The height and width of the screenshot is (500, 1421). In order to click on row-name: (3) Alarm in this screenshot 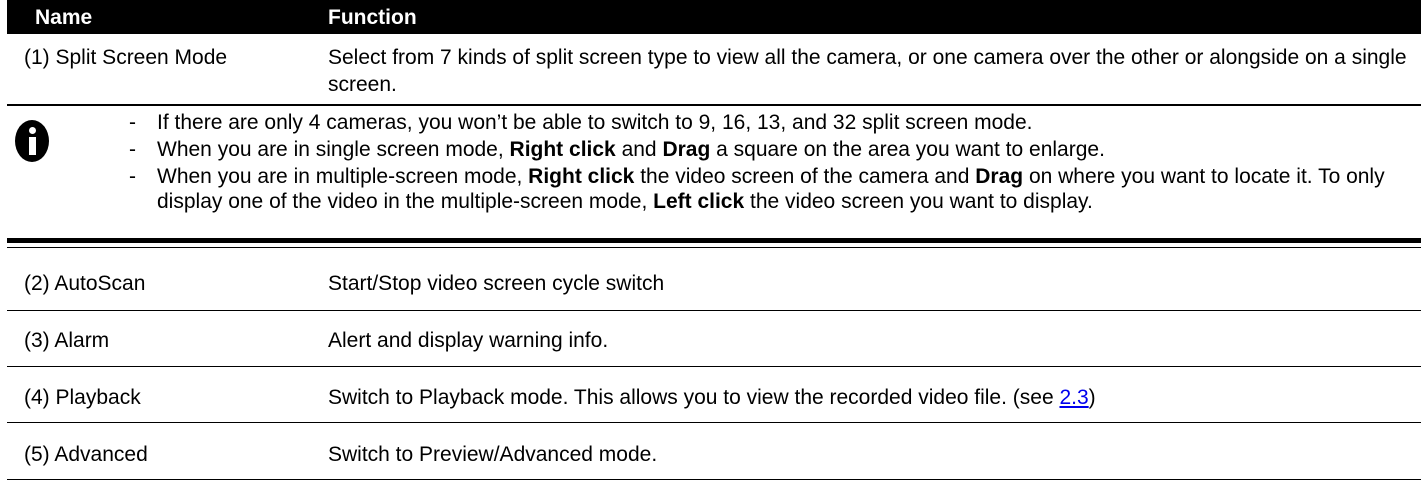, I will do `click(67, 340)`.